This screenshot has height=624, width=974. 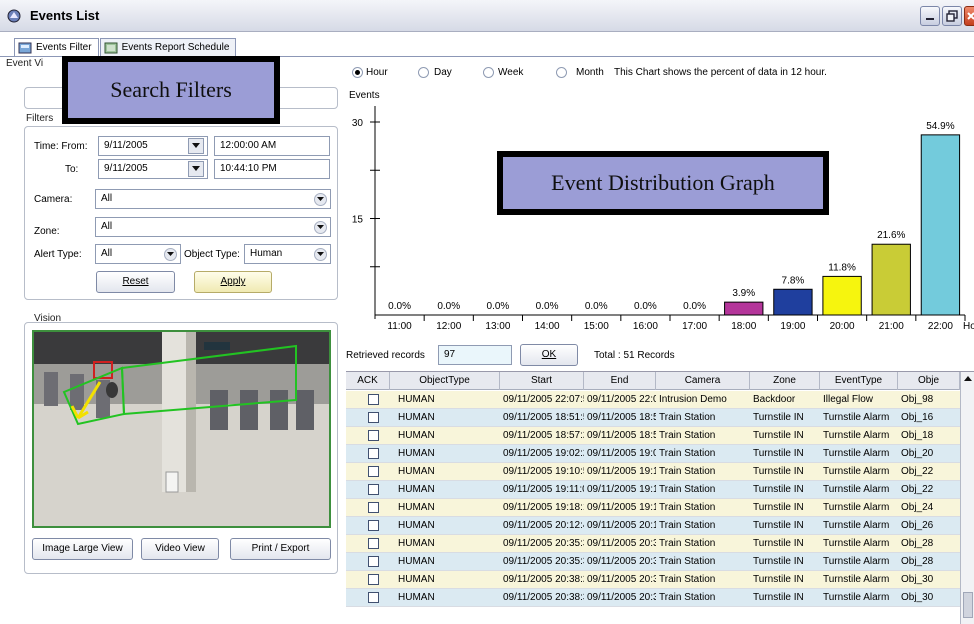 I want to click on image-large-view-label: Image Large View, so click(x=82, y=548).